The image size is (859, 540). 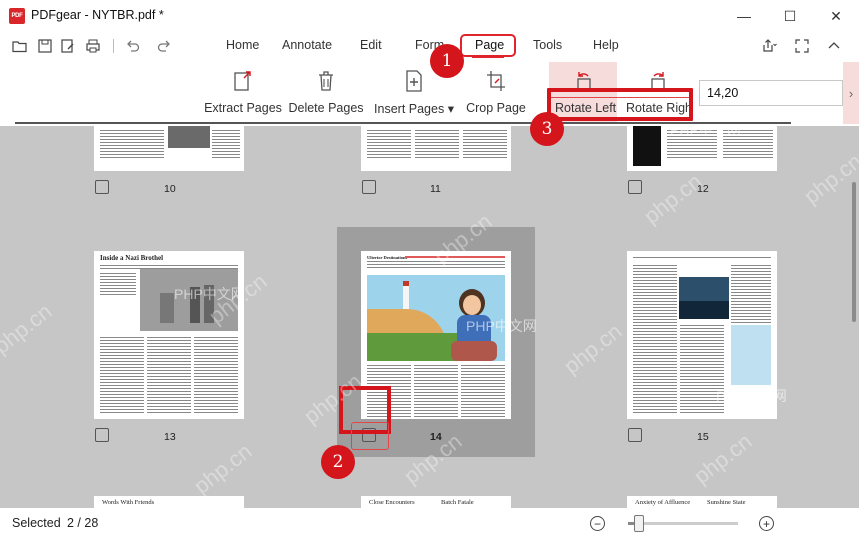 I want to click on crop-icon, so click(x=496, y=81).